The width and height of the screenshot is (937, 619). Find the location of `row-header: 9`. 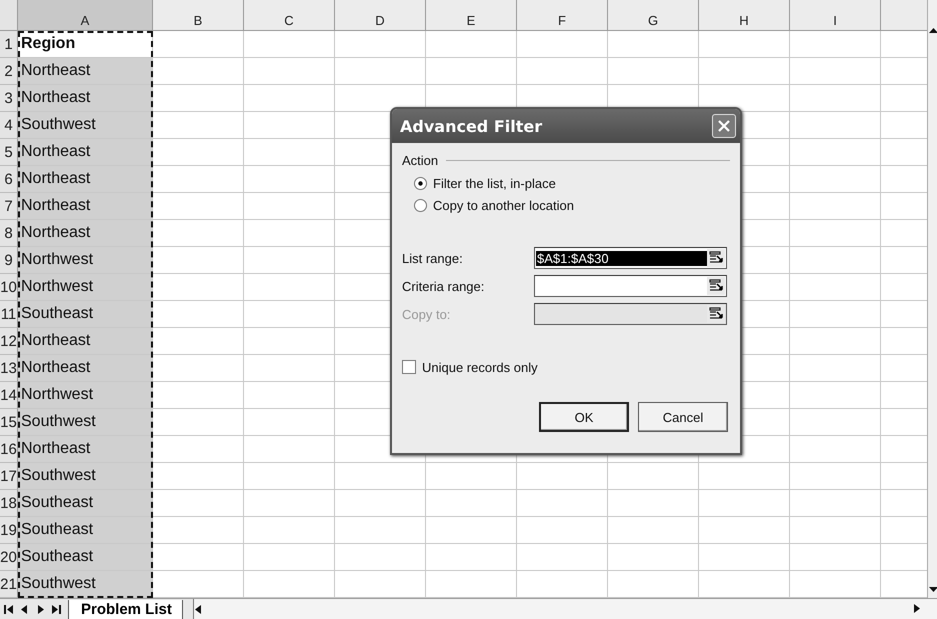

row-header: 9 is located at coordinates (9, 260).